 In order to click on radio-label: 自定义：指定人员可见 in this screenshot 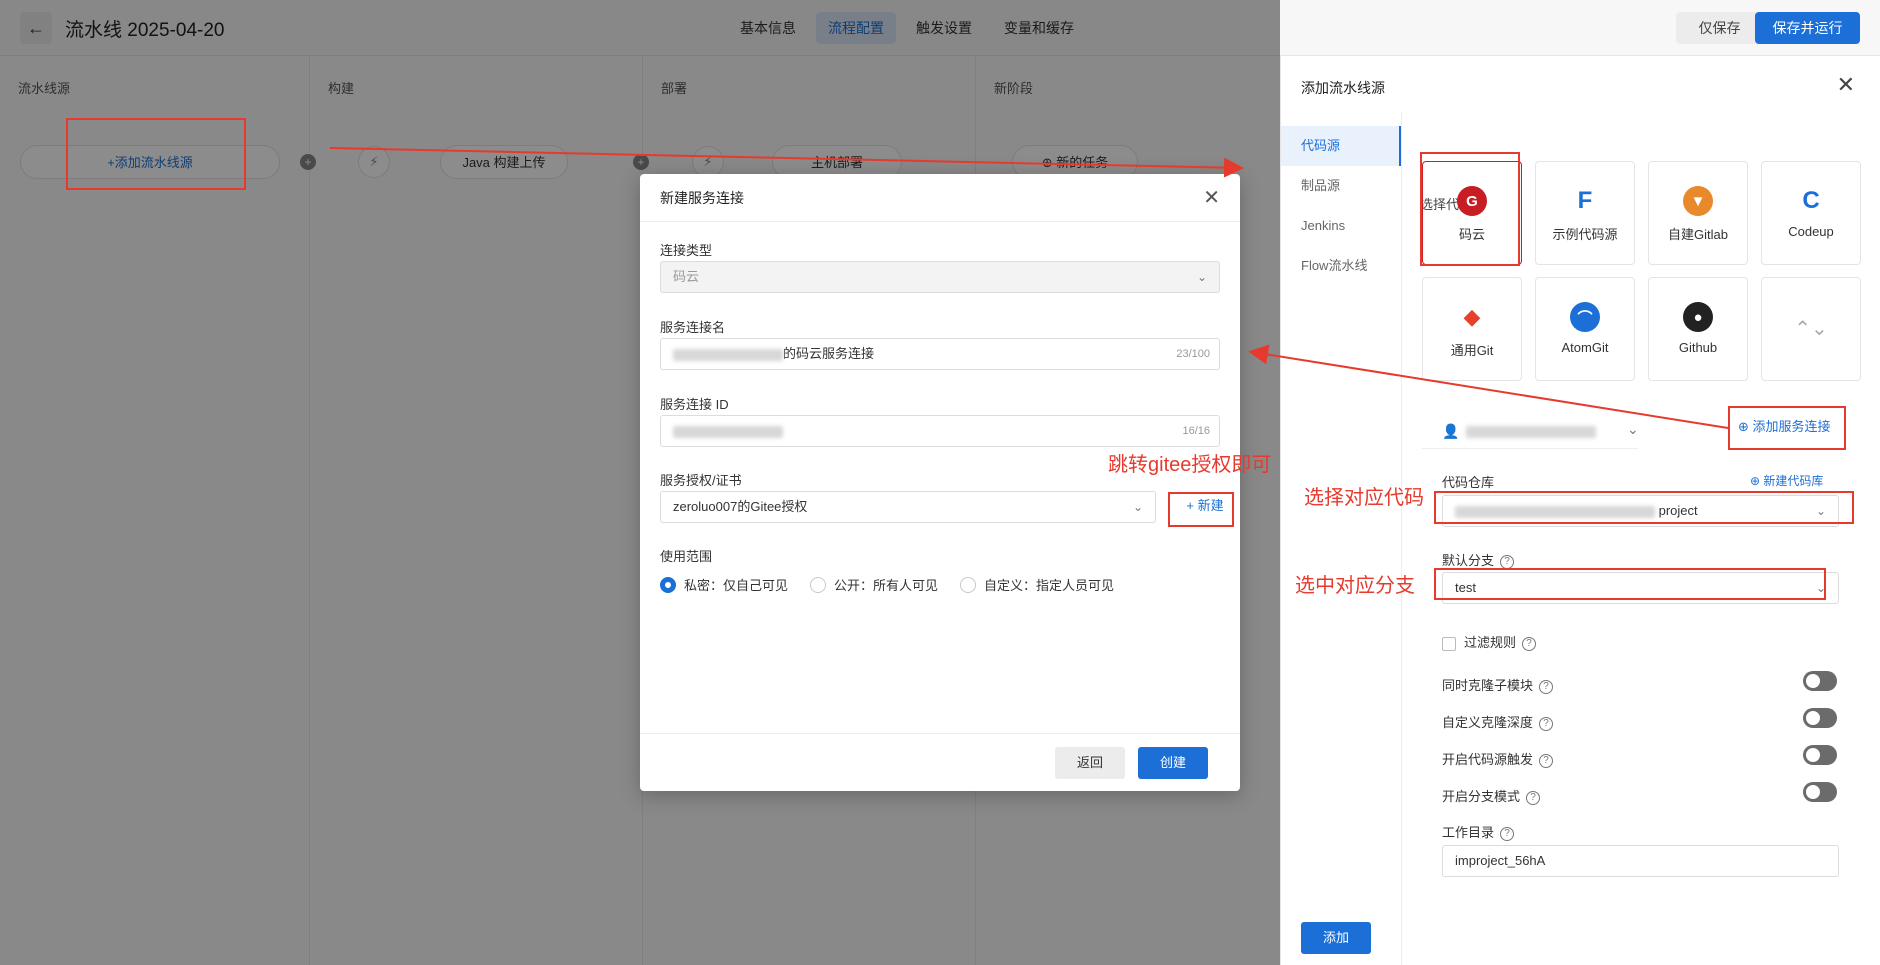, I will do `click(1049, 585)`.